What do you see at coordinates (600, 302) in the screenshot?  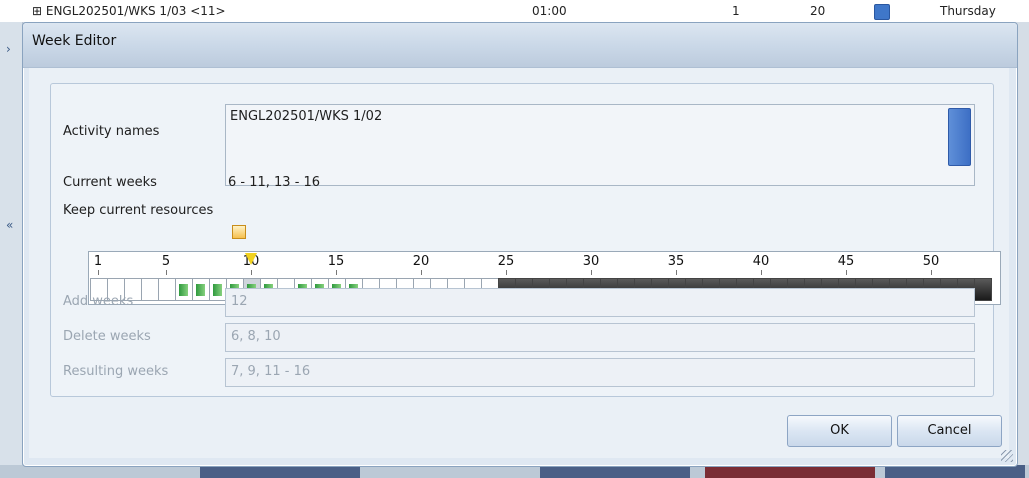 I see `add-weeks-field: 12` at bounding box center [600, 302].